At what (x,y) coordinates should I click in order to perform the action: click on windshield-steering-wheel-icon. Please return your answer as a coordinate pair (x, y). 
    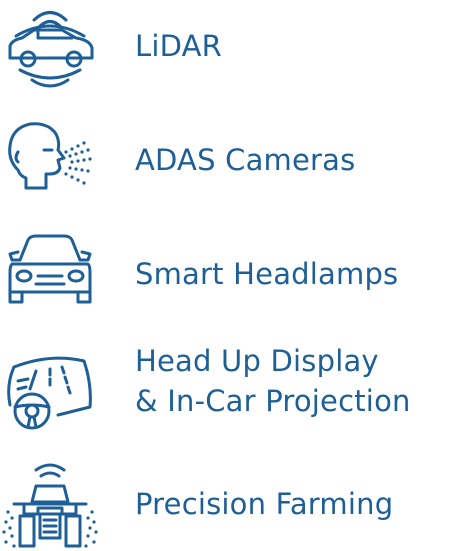
    Looking at the image, I should click on (50, 389).